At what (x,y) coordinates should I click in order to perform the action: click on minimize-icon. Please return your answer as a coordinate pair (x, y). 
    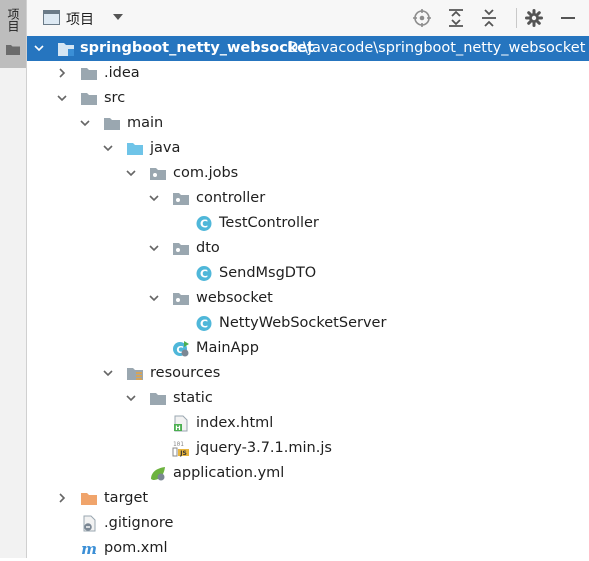
    Looking at the image, I should click on (568, 18).